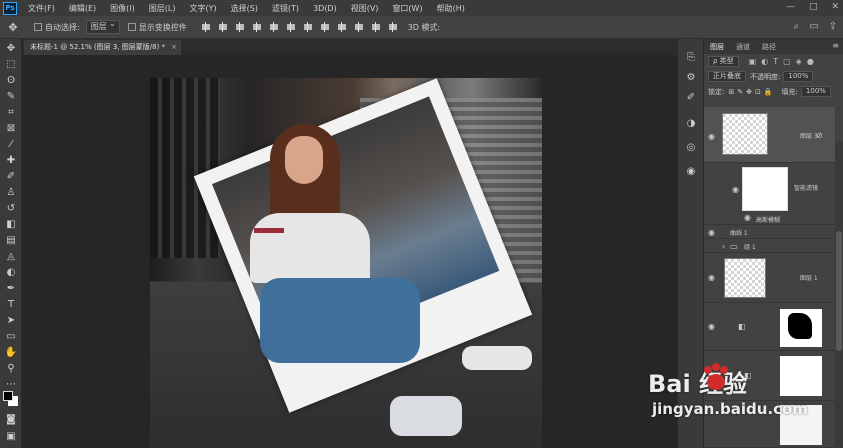  Describe the element at coordinates (790, 7) in the screenshot. I see `minimize-icon: —` at that location.